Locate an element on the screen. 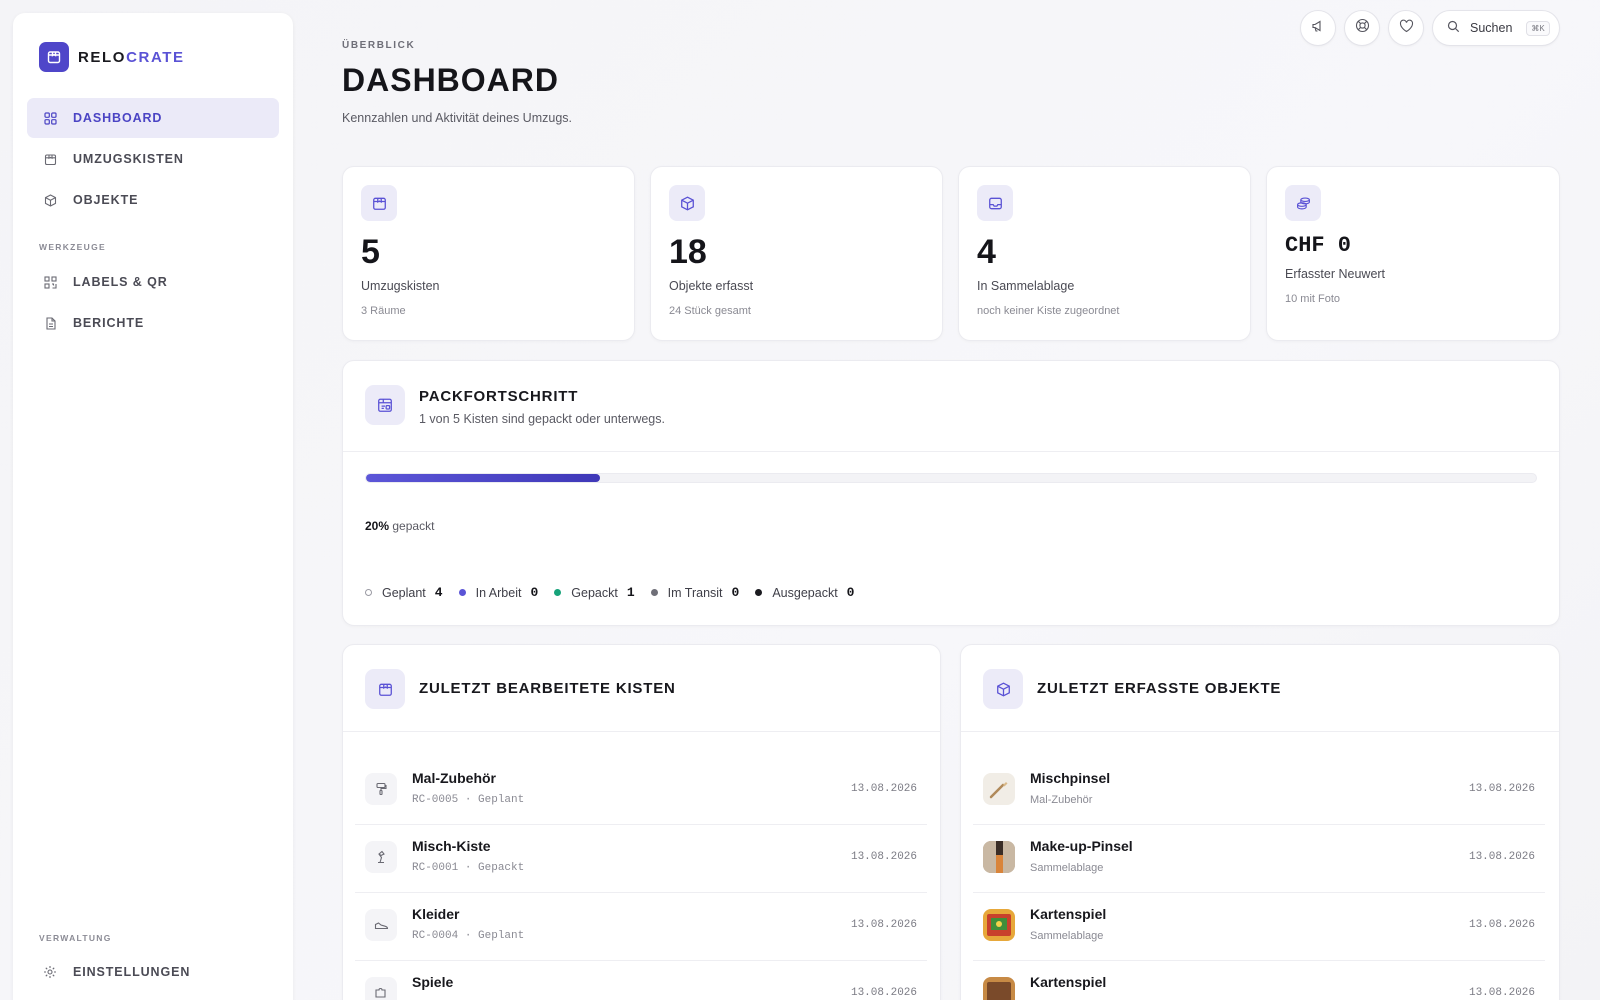  stat-card-umzugskisten: 5 Umzugskisten 3 Räume is located at coordinates (488, 253).